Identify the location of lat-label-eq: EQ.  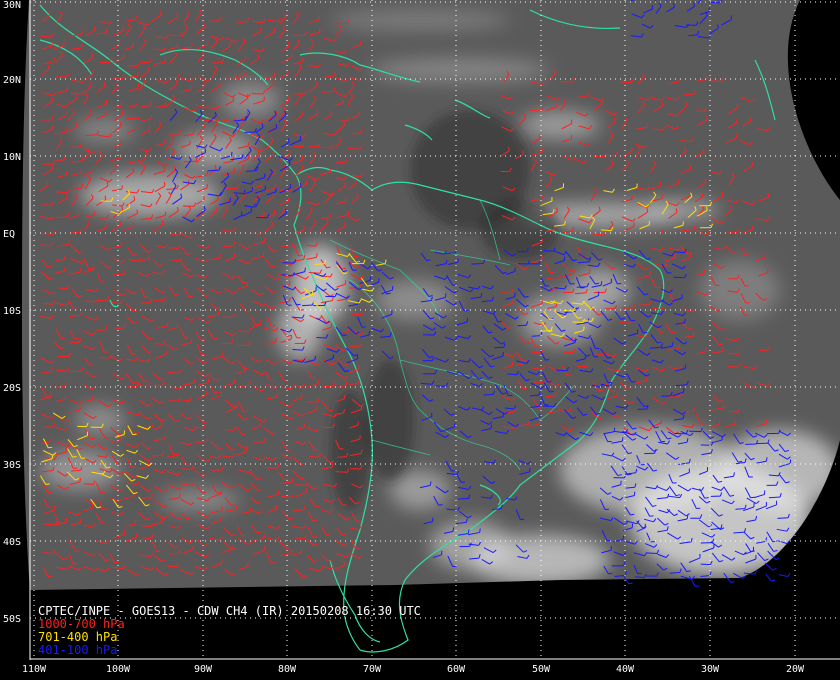
(9, 234).